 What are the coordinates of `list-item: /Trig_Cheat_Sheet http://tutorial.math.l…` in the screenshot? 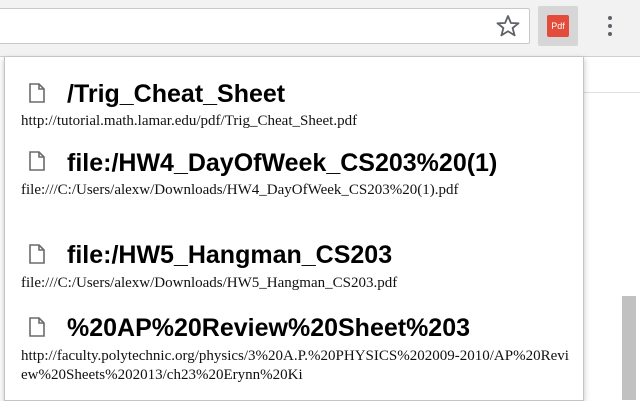 It's located at (294, 107).